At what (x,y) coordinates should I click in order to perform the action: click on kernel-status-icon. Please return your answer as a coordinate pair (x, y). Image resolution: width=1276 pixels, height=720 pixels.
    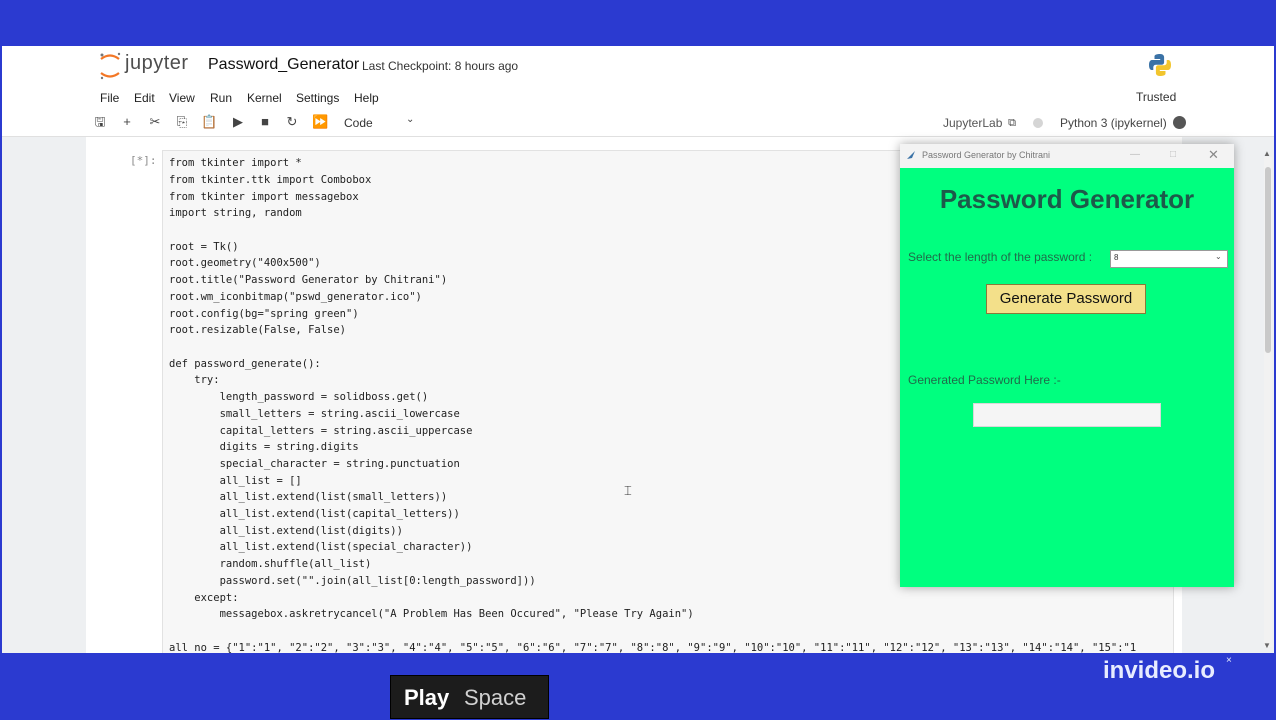
    Looking at the image, I should click on (1038, 123).